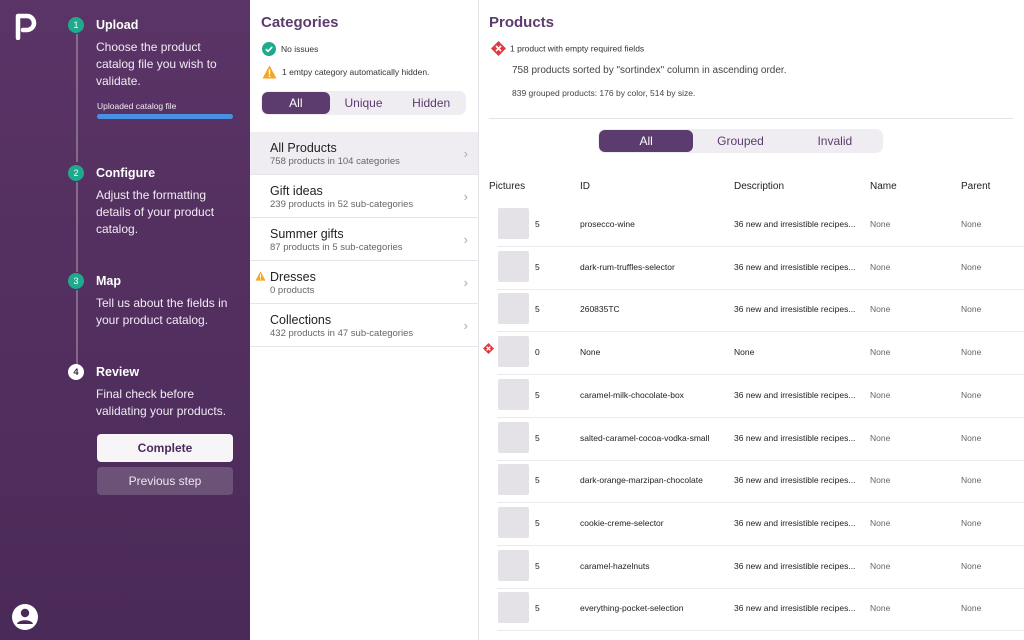 The image size is (1024, 640). What do you see at coordinates (165, 481) in the screenshot?
I see `previous-step-button: Previous step` at bounding box center [165, 481].